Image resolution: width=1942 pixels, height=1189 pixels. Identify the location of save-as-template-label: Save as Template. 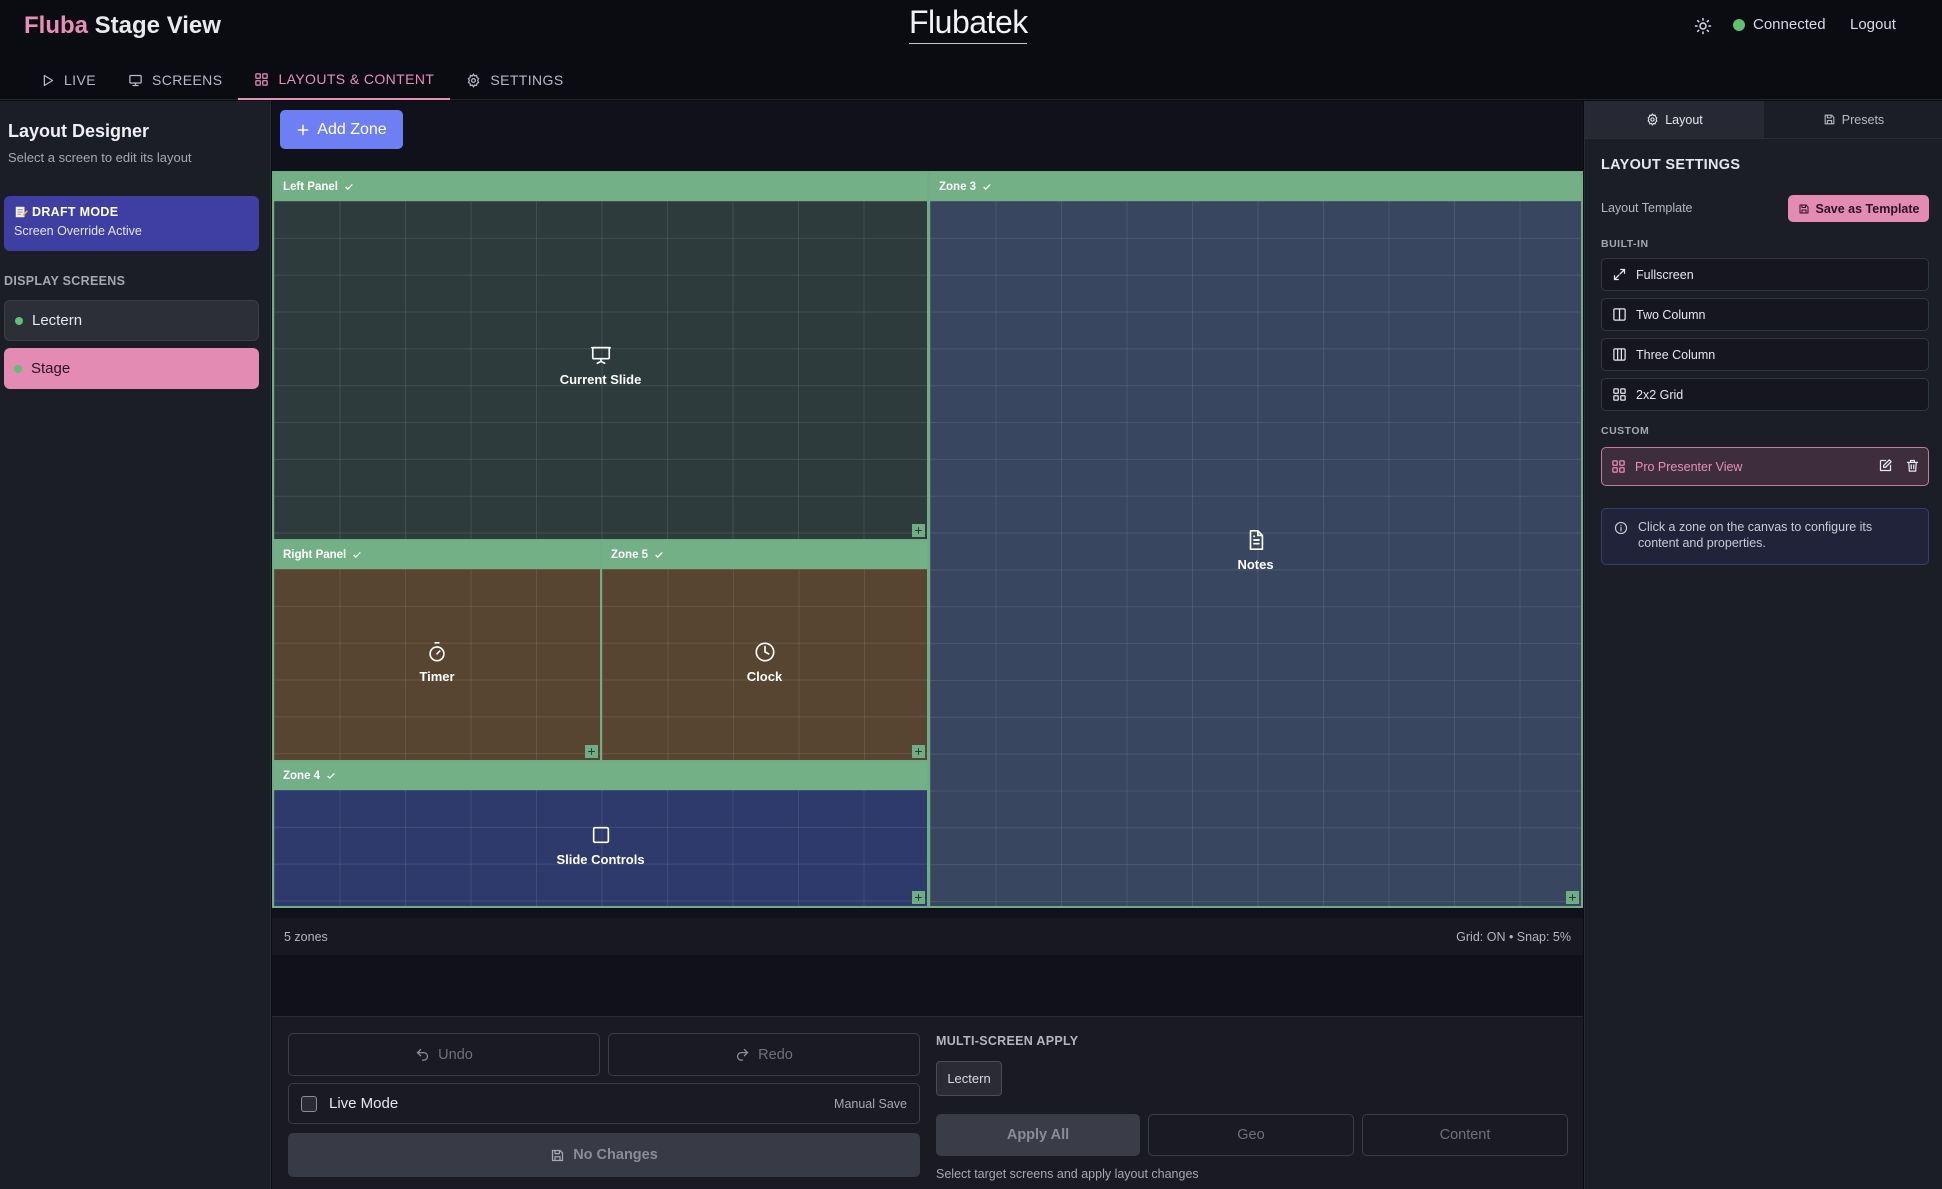
(1867, 208).